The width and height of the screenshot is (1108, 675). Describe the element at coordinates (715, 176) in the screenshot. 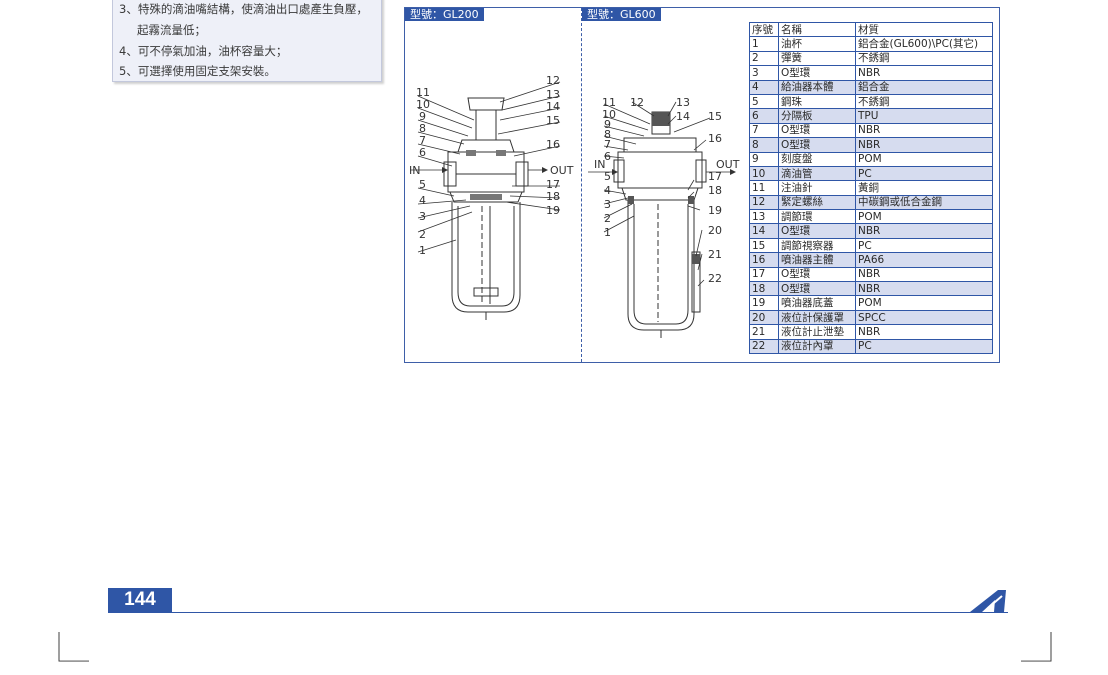

I see `gl600-part-17: 17` at that location.